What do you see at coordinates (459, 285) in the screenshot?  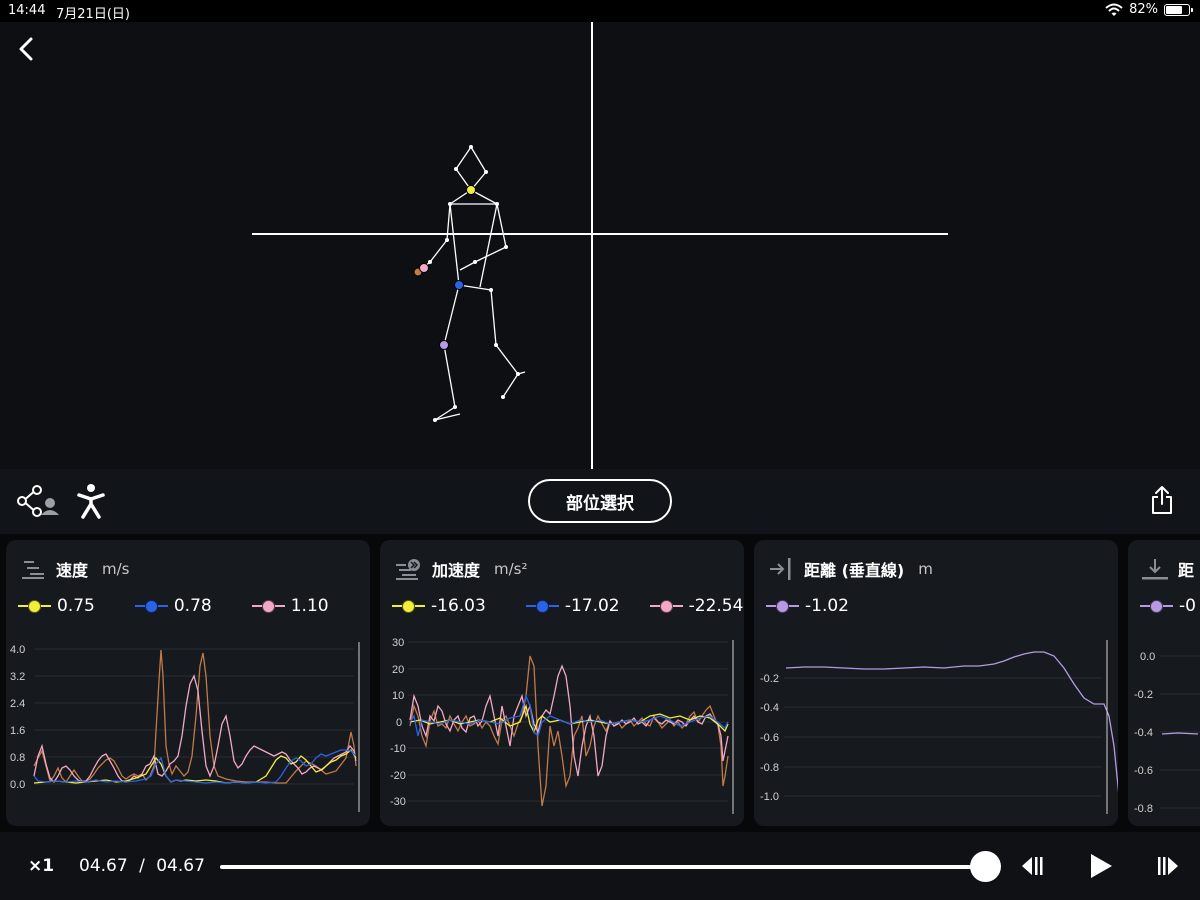 I see `joint-marker-blue` at bounding box center [459, 285].